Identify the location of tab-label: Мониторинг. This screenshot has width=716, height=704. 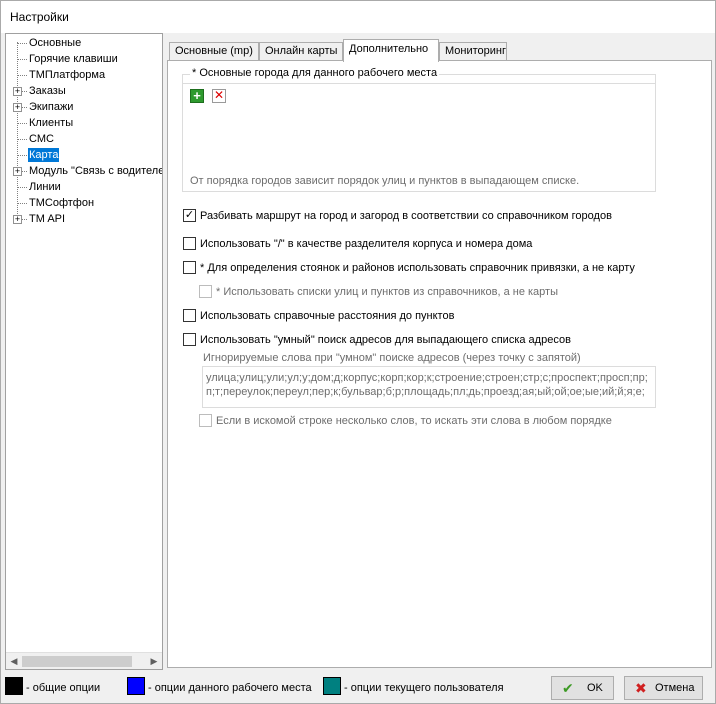
(476, 51).